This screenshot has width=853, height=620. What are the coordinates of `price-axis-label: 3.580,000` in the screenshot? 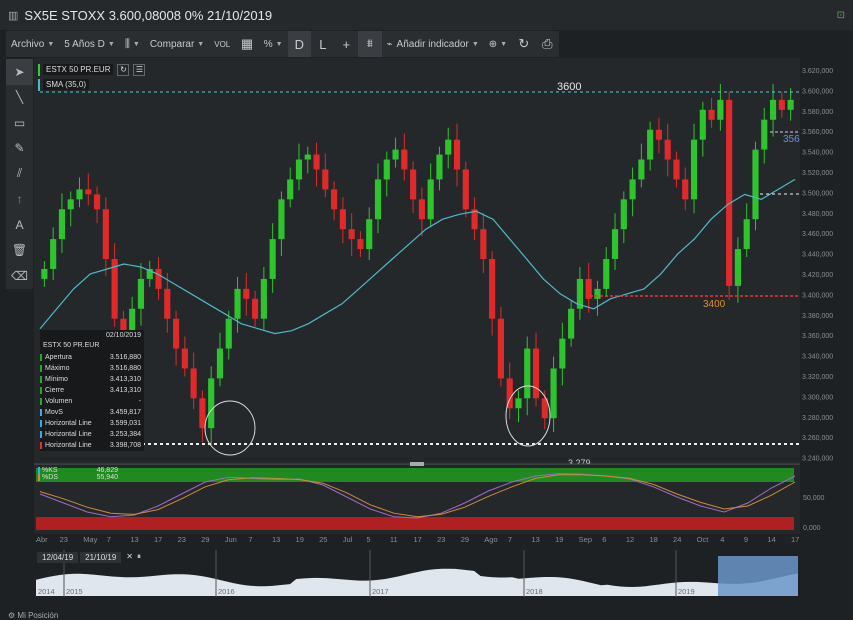 It's located at (817, 112).